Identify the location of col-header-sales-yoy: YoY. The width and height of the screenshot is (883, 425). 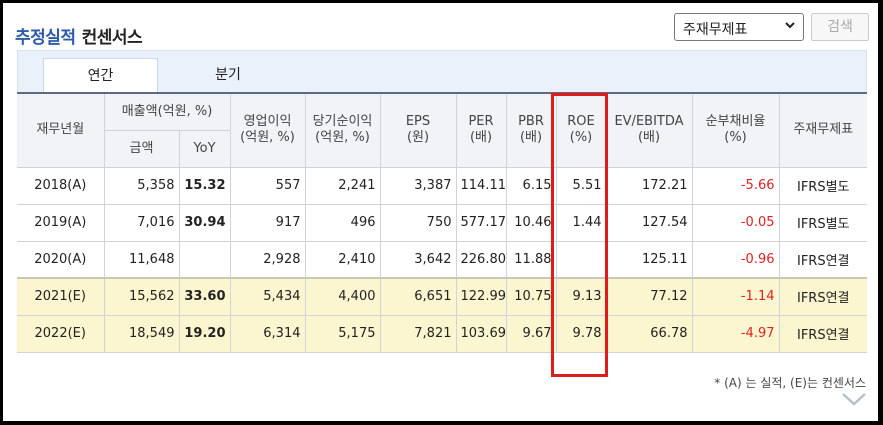
(204, 148).